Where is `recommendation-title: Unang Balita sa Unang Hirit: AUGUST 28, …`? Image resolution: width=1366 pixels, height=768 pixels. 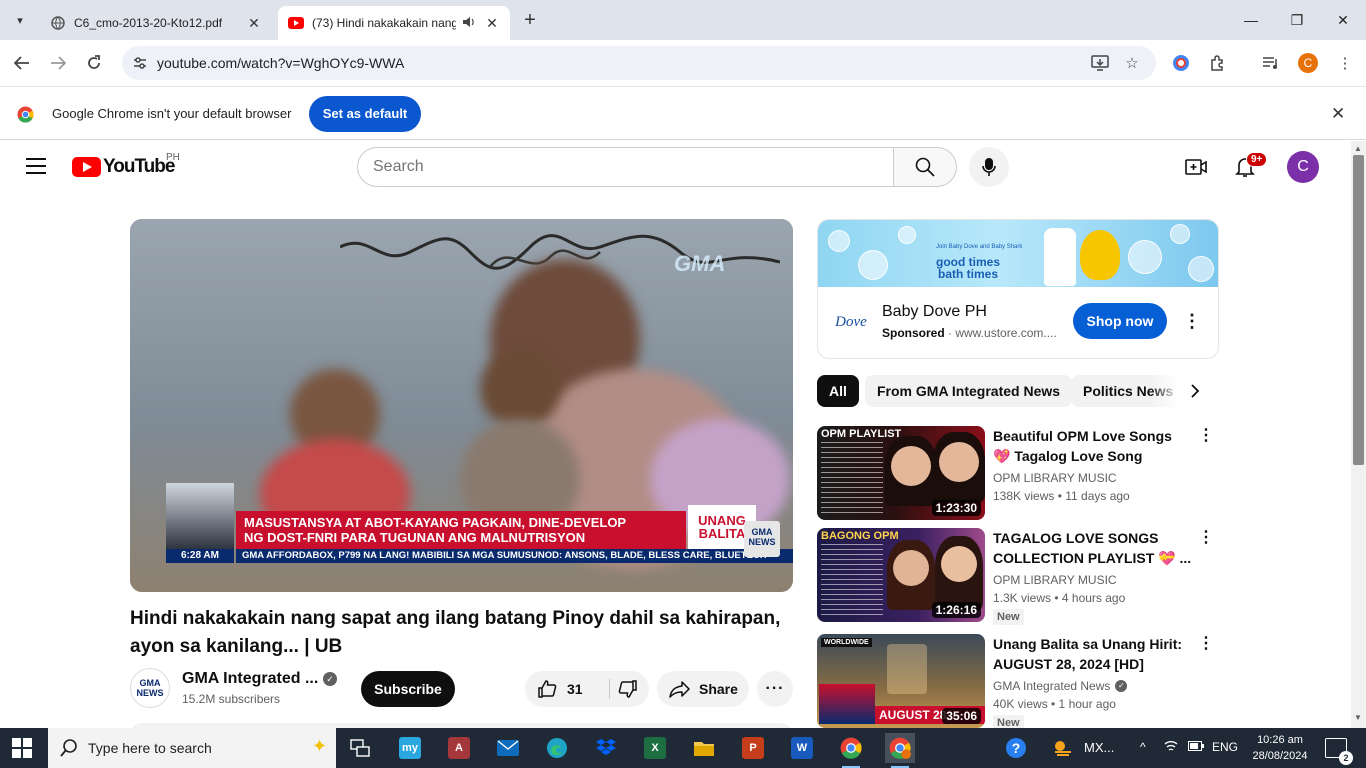 recommendation-title: Unang Balita sa Unang Hirit: AUGUST 28, … is located at coordinates (1093, 654).